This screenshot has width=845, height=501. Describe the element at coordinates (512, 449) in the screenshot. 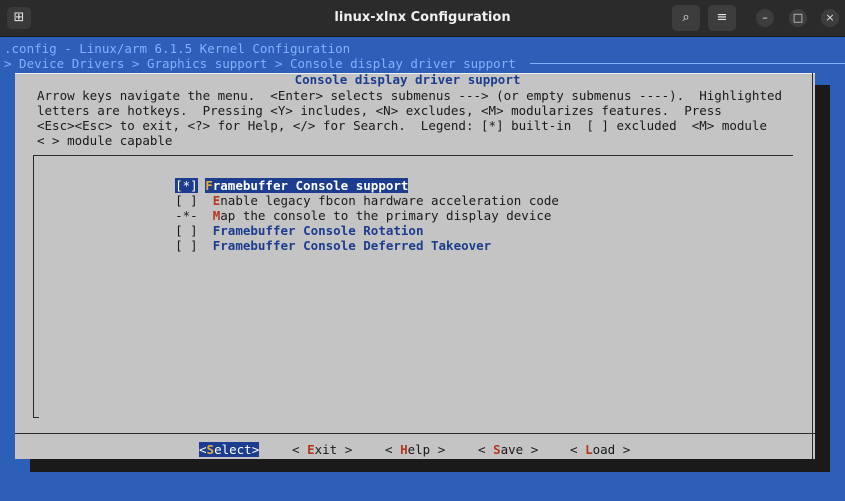

I see `btn-label: ave` at that location.